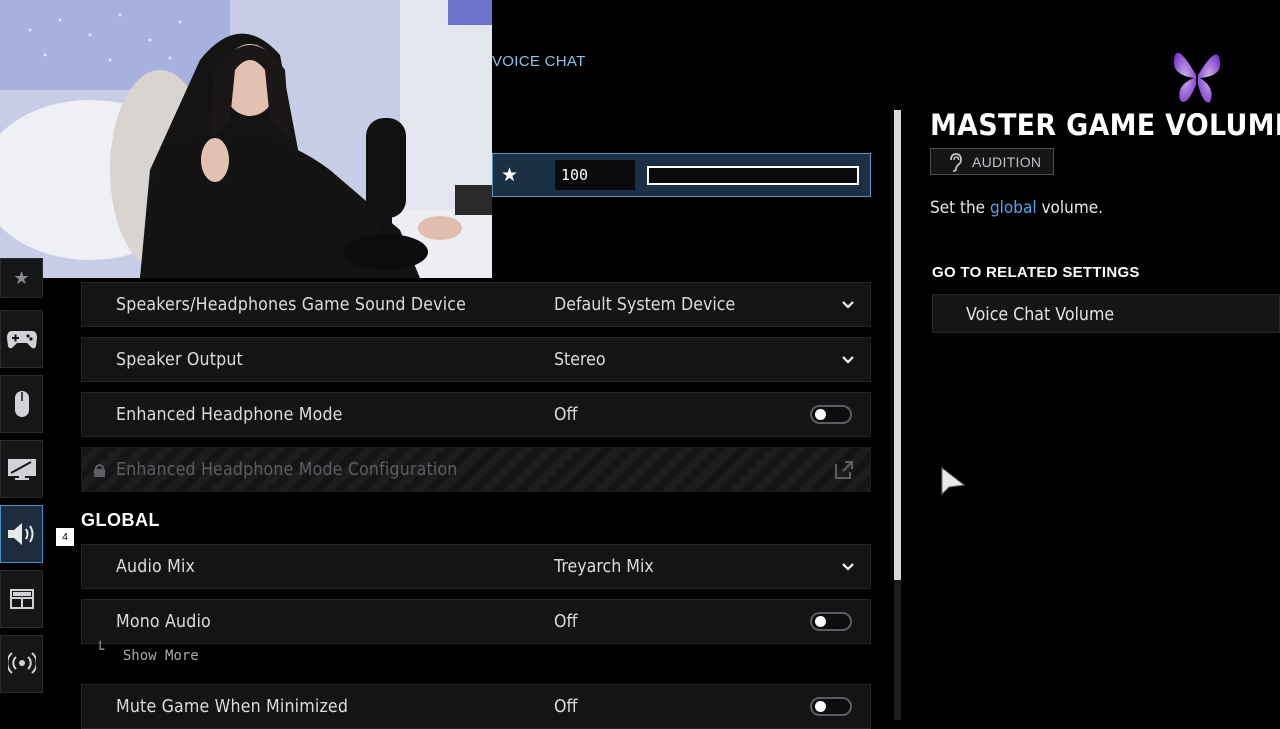  What do you see at coordinates (160, 656) in the screenshot?
I see `show-more-label: Show More` at bounding box center [160, 656].